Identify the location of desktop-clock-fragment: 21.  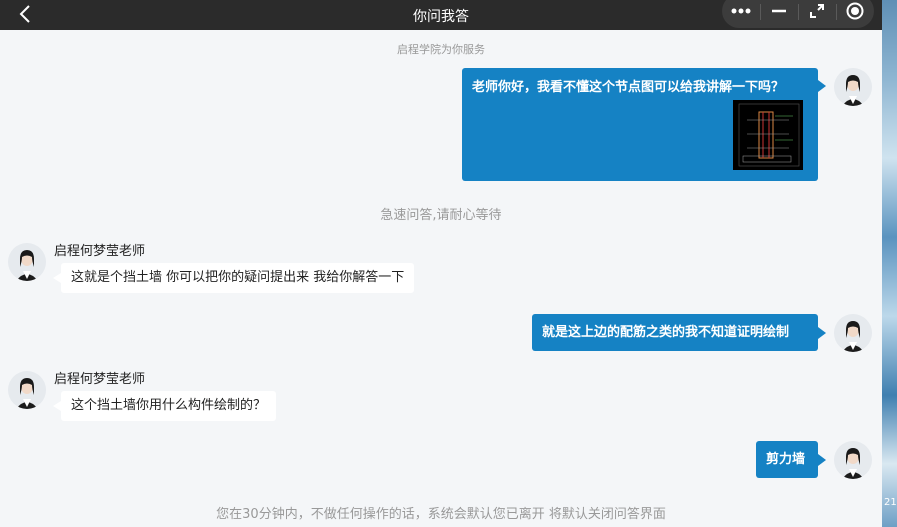
(890, 502).